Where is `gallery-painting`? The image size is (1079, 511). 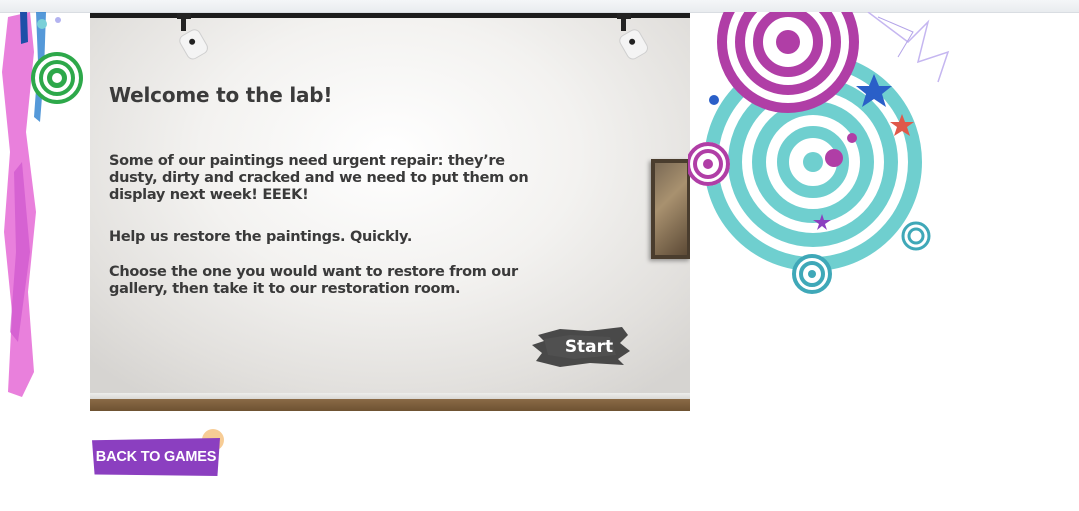
gallery-painting is located at coordinates (670, 209).